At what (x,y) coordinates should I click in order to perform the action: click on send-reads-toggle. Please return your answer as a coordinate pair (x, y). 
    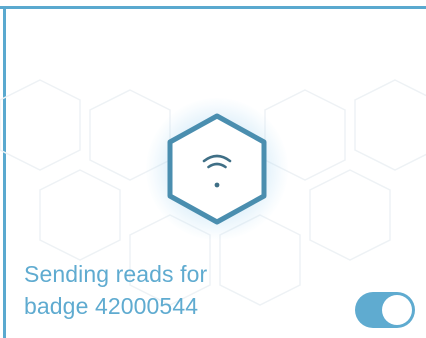
    Looking at the image, I should click on (385, 310).